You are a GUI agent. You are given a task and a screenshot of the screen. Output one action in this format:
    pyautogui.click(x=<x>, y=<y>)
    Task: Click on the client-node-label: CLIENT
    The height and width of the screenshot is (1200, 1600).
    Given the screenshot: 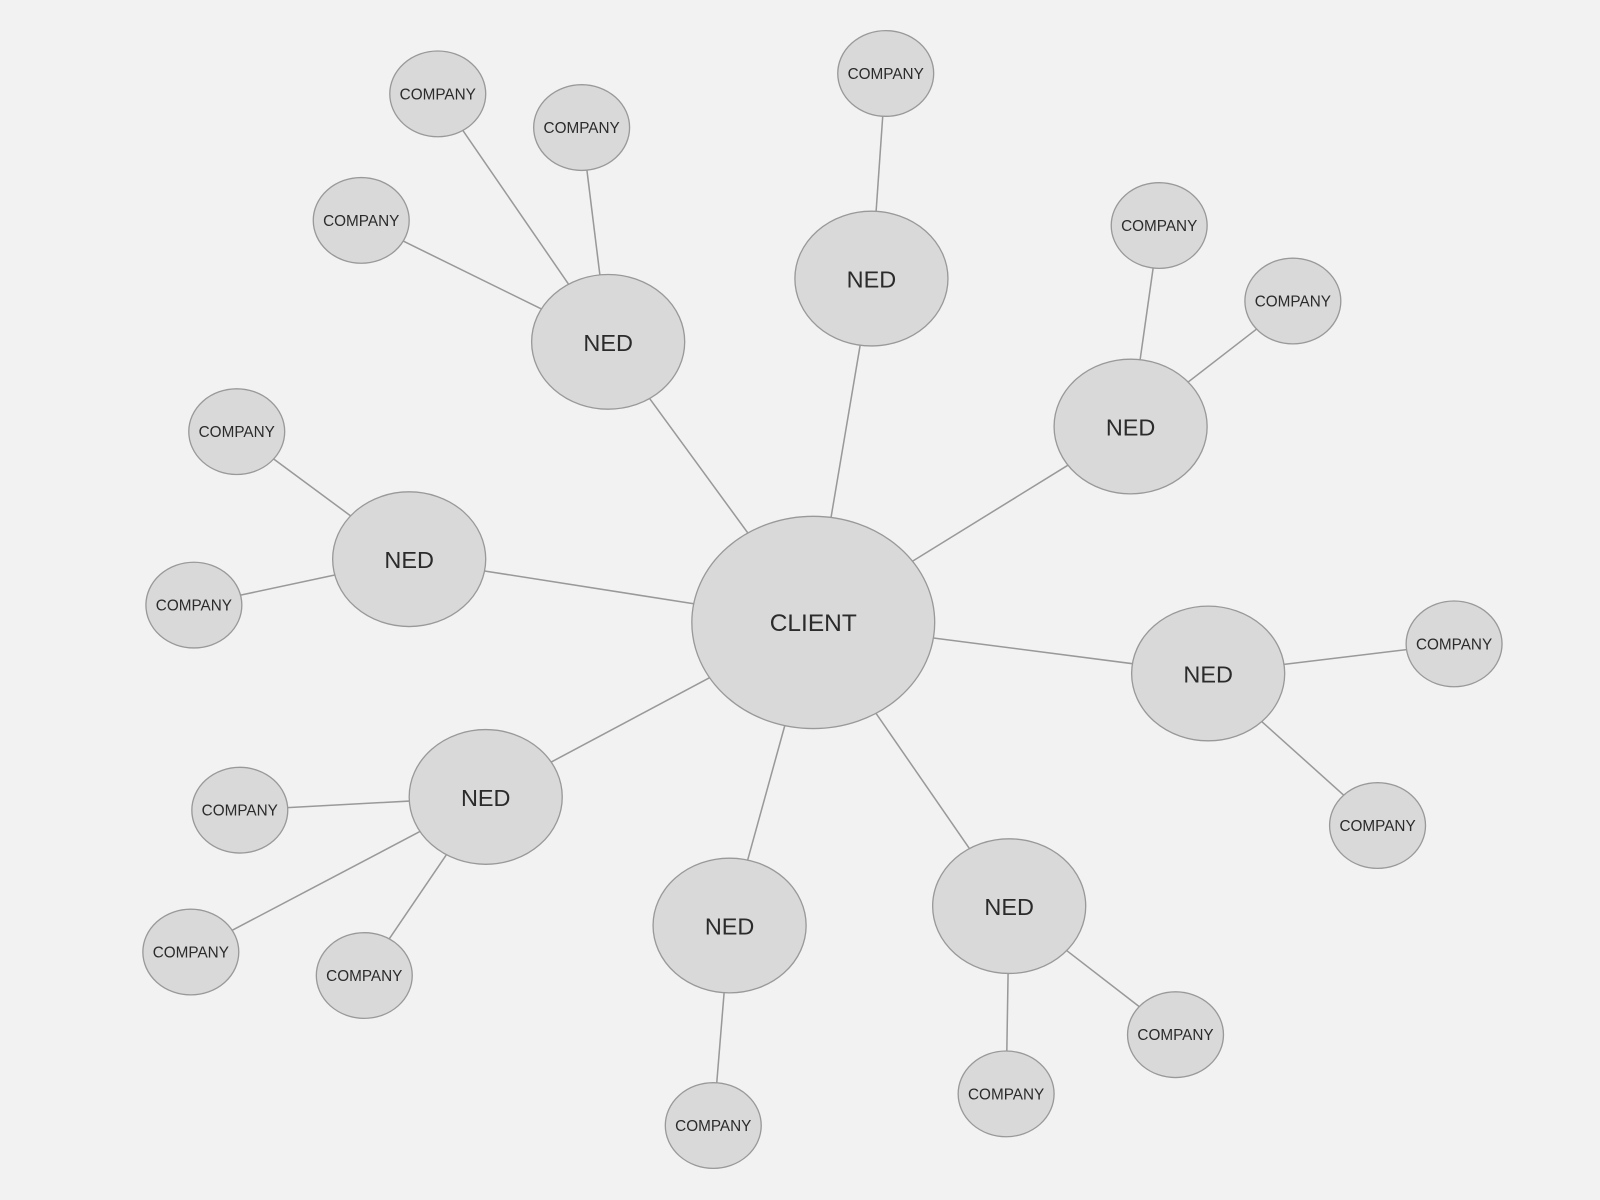 What is the action you would take?
    pyautogui.click(x=813, y=623)
    